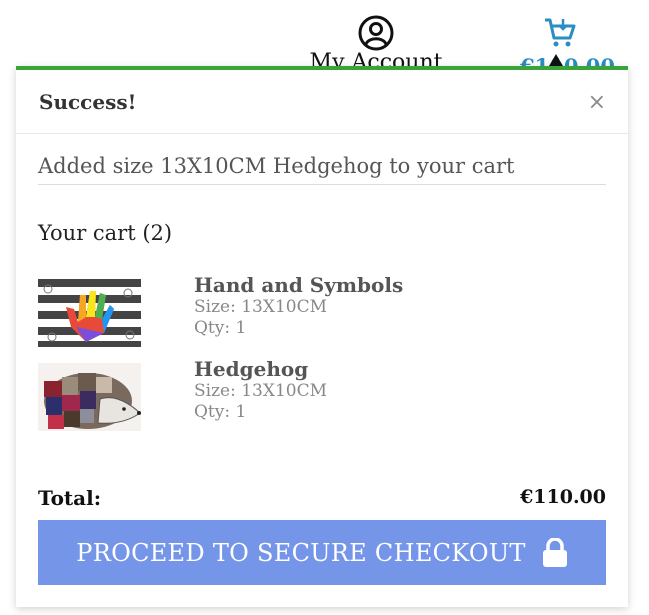  I want to click on toast-pointer, so click(556, 60).